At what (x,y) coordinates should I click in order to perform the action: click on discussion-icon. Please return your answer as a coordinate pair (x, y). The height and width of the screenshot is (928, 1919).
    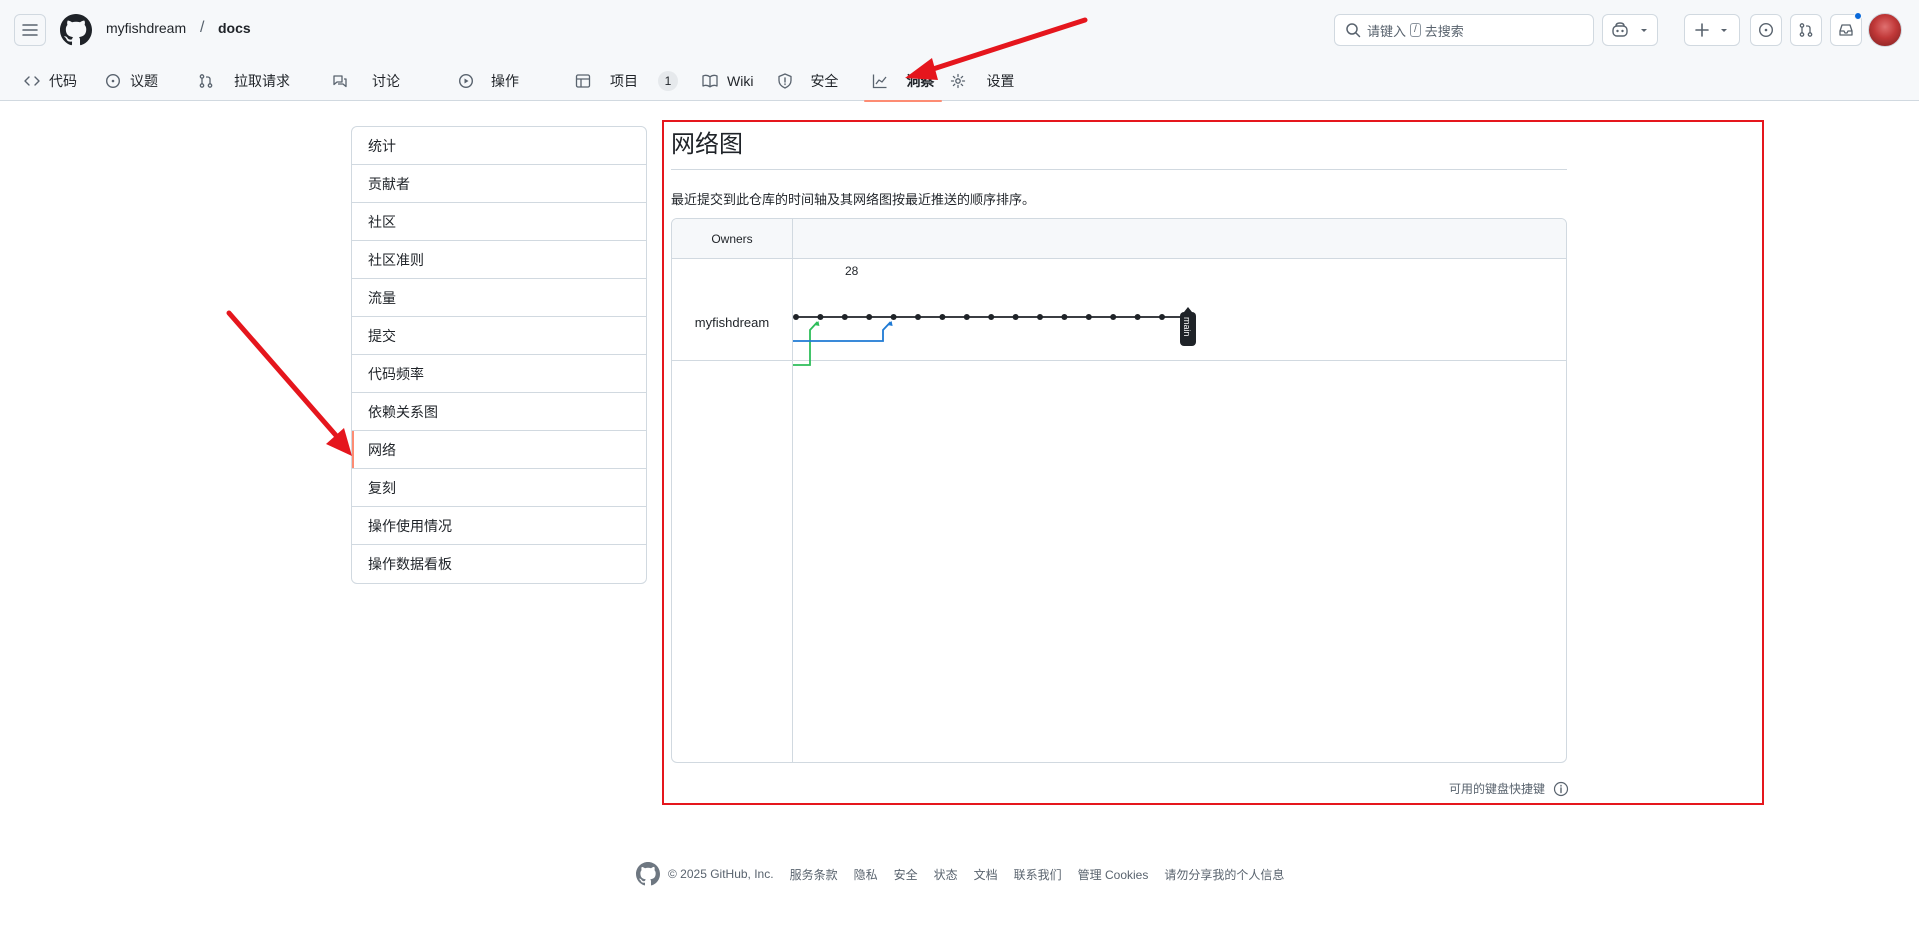
    Looking at the image, I should click on (340, 81).